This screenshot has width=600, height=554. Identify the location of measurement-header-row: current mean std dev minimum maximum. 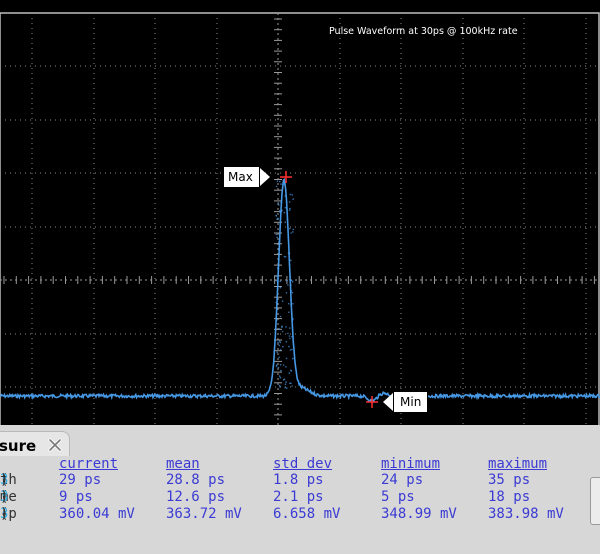
(300, 464).